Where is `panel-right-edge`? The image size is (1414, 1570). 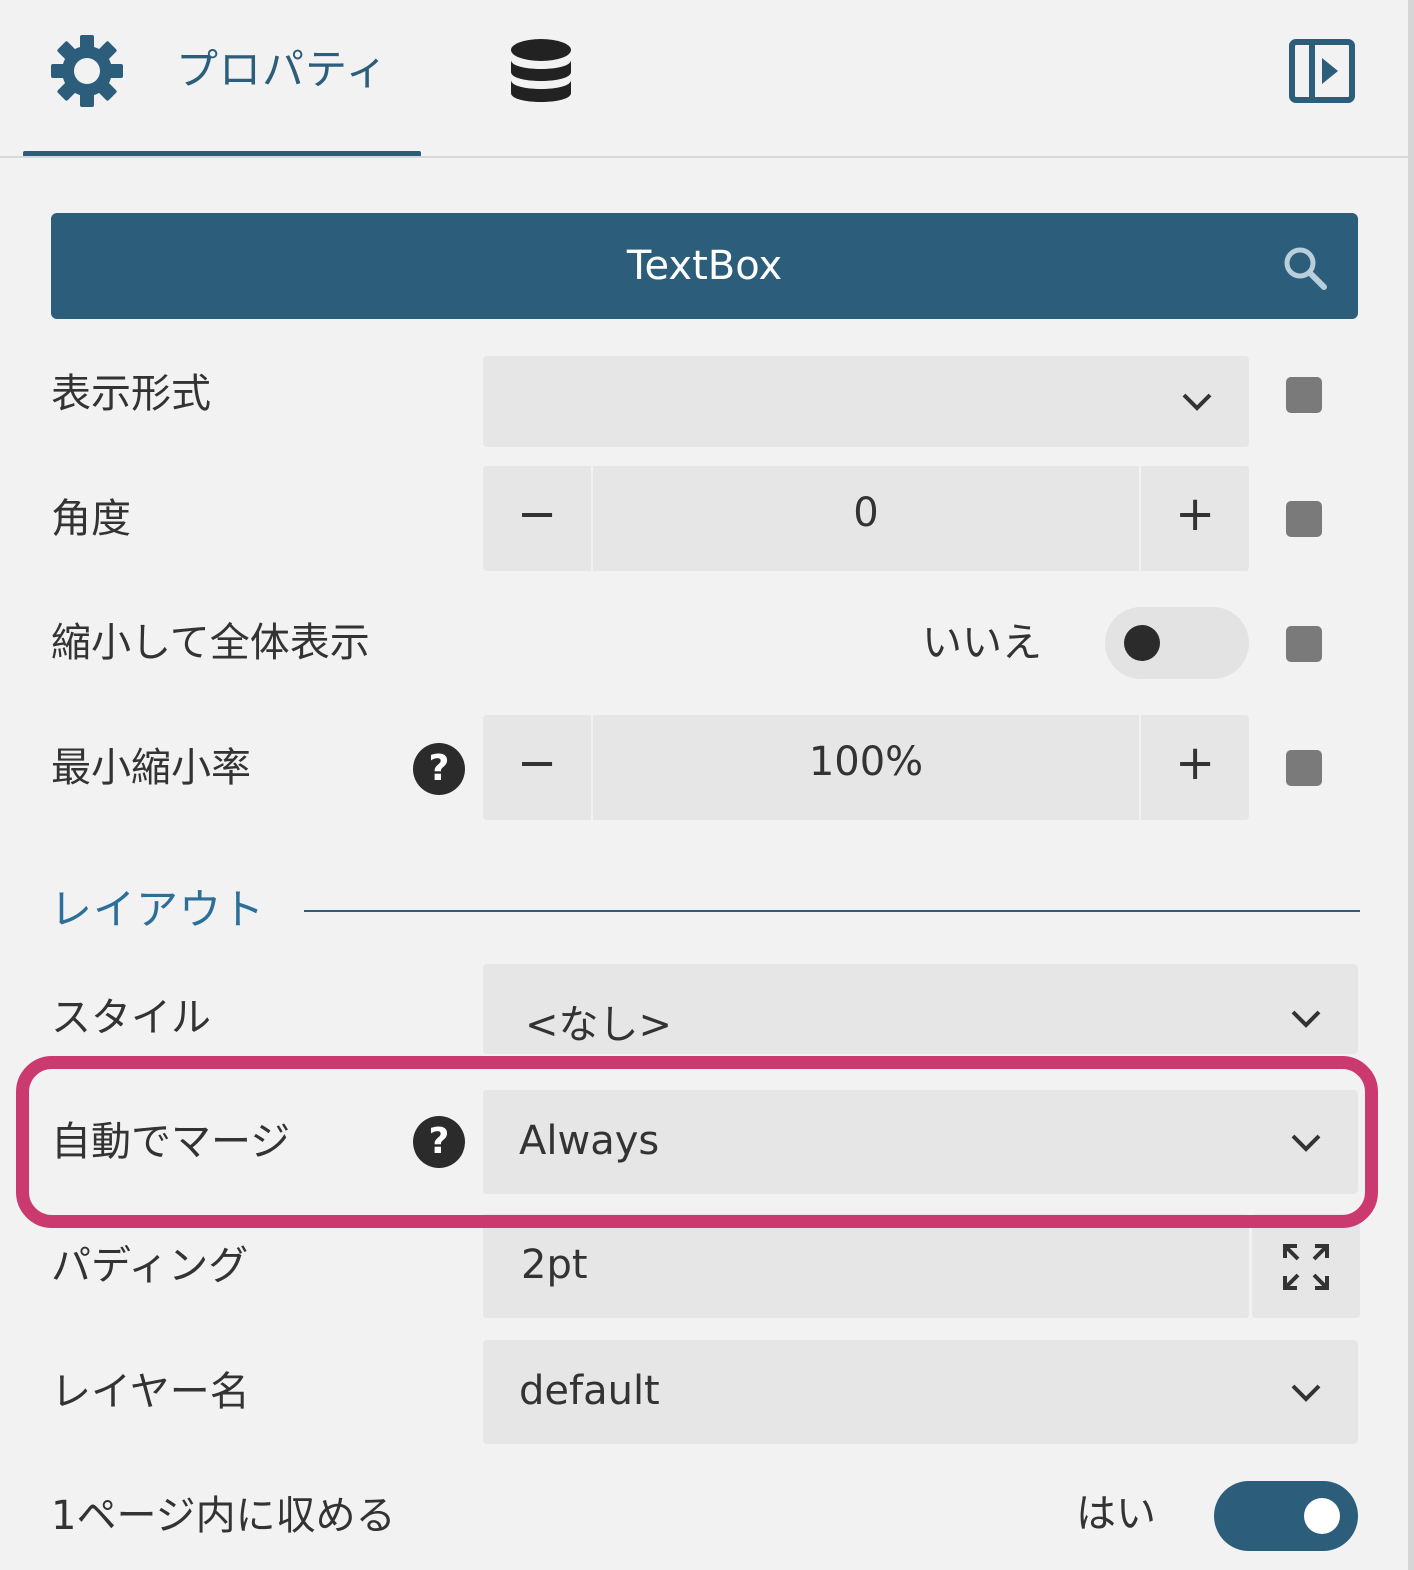
panel-right-edge is located at coordinates (1411, 785).